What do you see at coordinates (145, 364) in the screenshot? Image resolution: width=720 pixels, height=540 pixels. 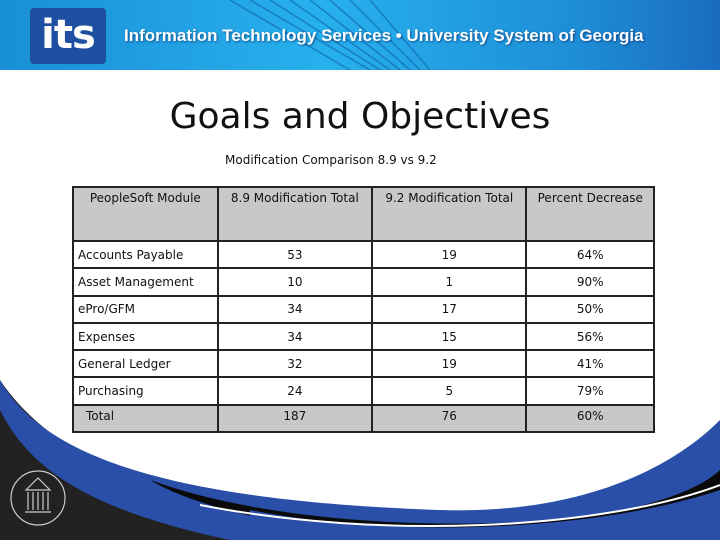 I see `table-cell: General Ledger` at bounding box center [145, 364].